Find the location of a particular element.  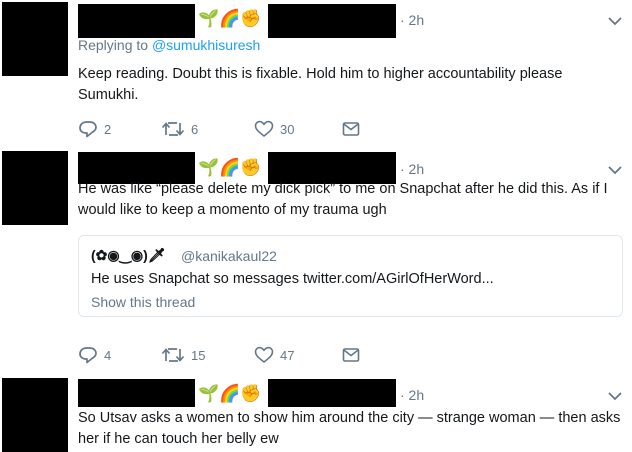

reply-mention-link: @sumukhisuresh is located at coordinates (206, 45).